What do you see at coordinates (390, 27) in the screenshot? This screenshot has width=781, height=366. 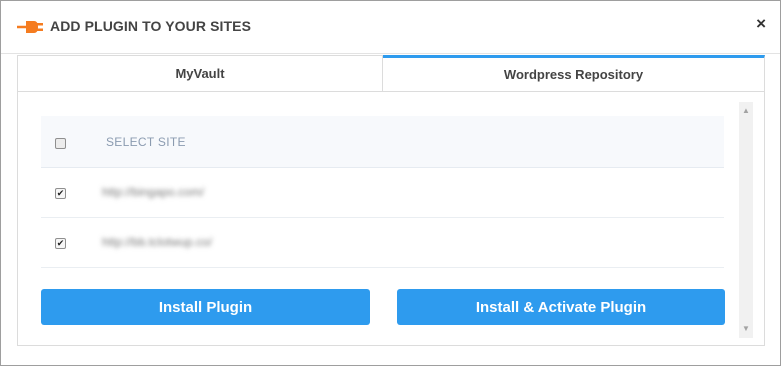 I see `dialog-header: ADD PLUGIN TO YOUR SITES ×` at bounding box center [390, 27].